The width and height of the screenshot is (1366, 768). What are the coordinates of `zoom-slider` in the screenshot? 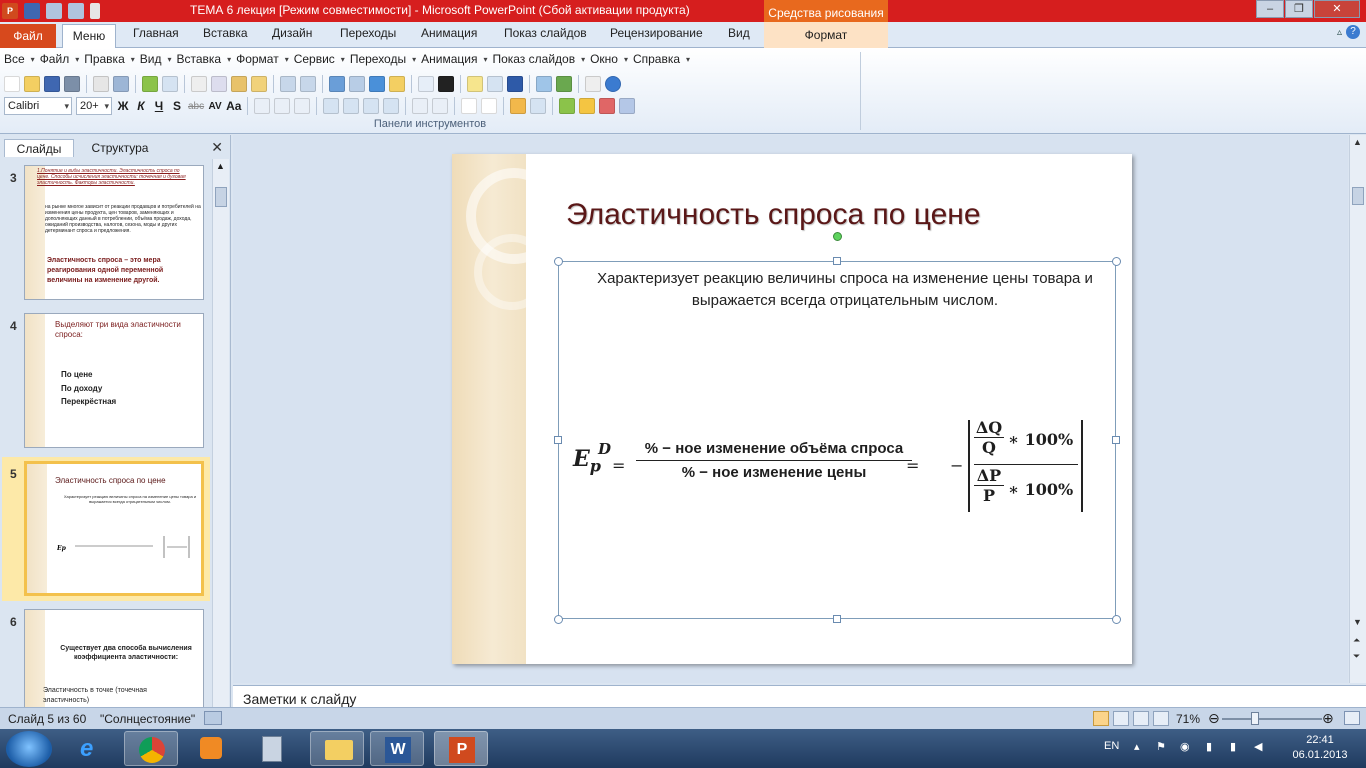 It's located at (1272, 719).